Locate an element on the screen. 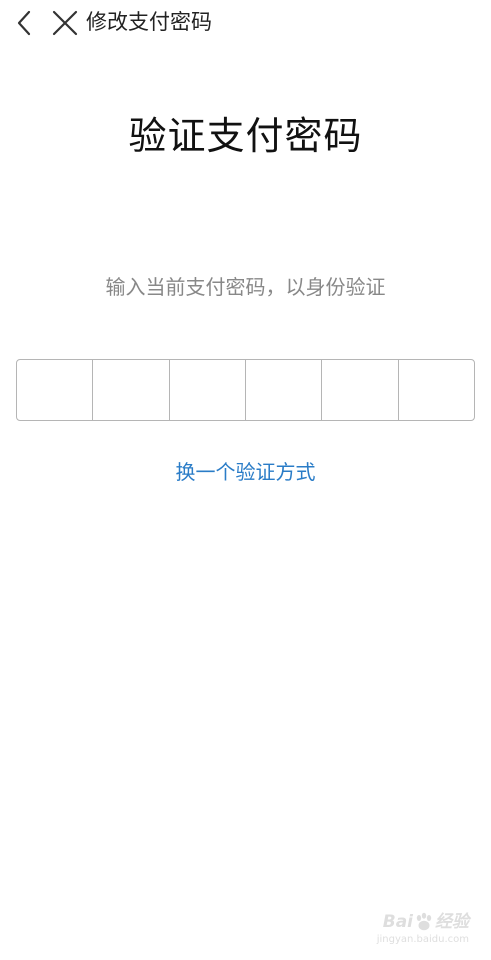 The image size is (491, 960). chevron-left-icon is located at coordinates (24, 23).